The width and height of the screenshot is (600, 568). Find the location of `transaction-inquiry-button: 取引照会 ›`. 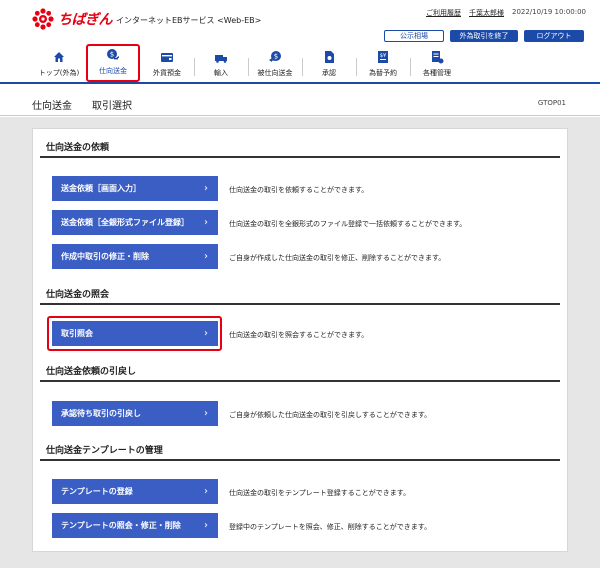

transaction-inquiry-button: 取引照会 › is located at coordinates (135, 333).